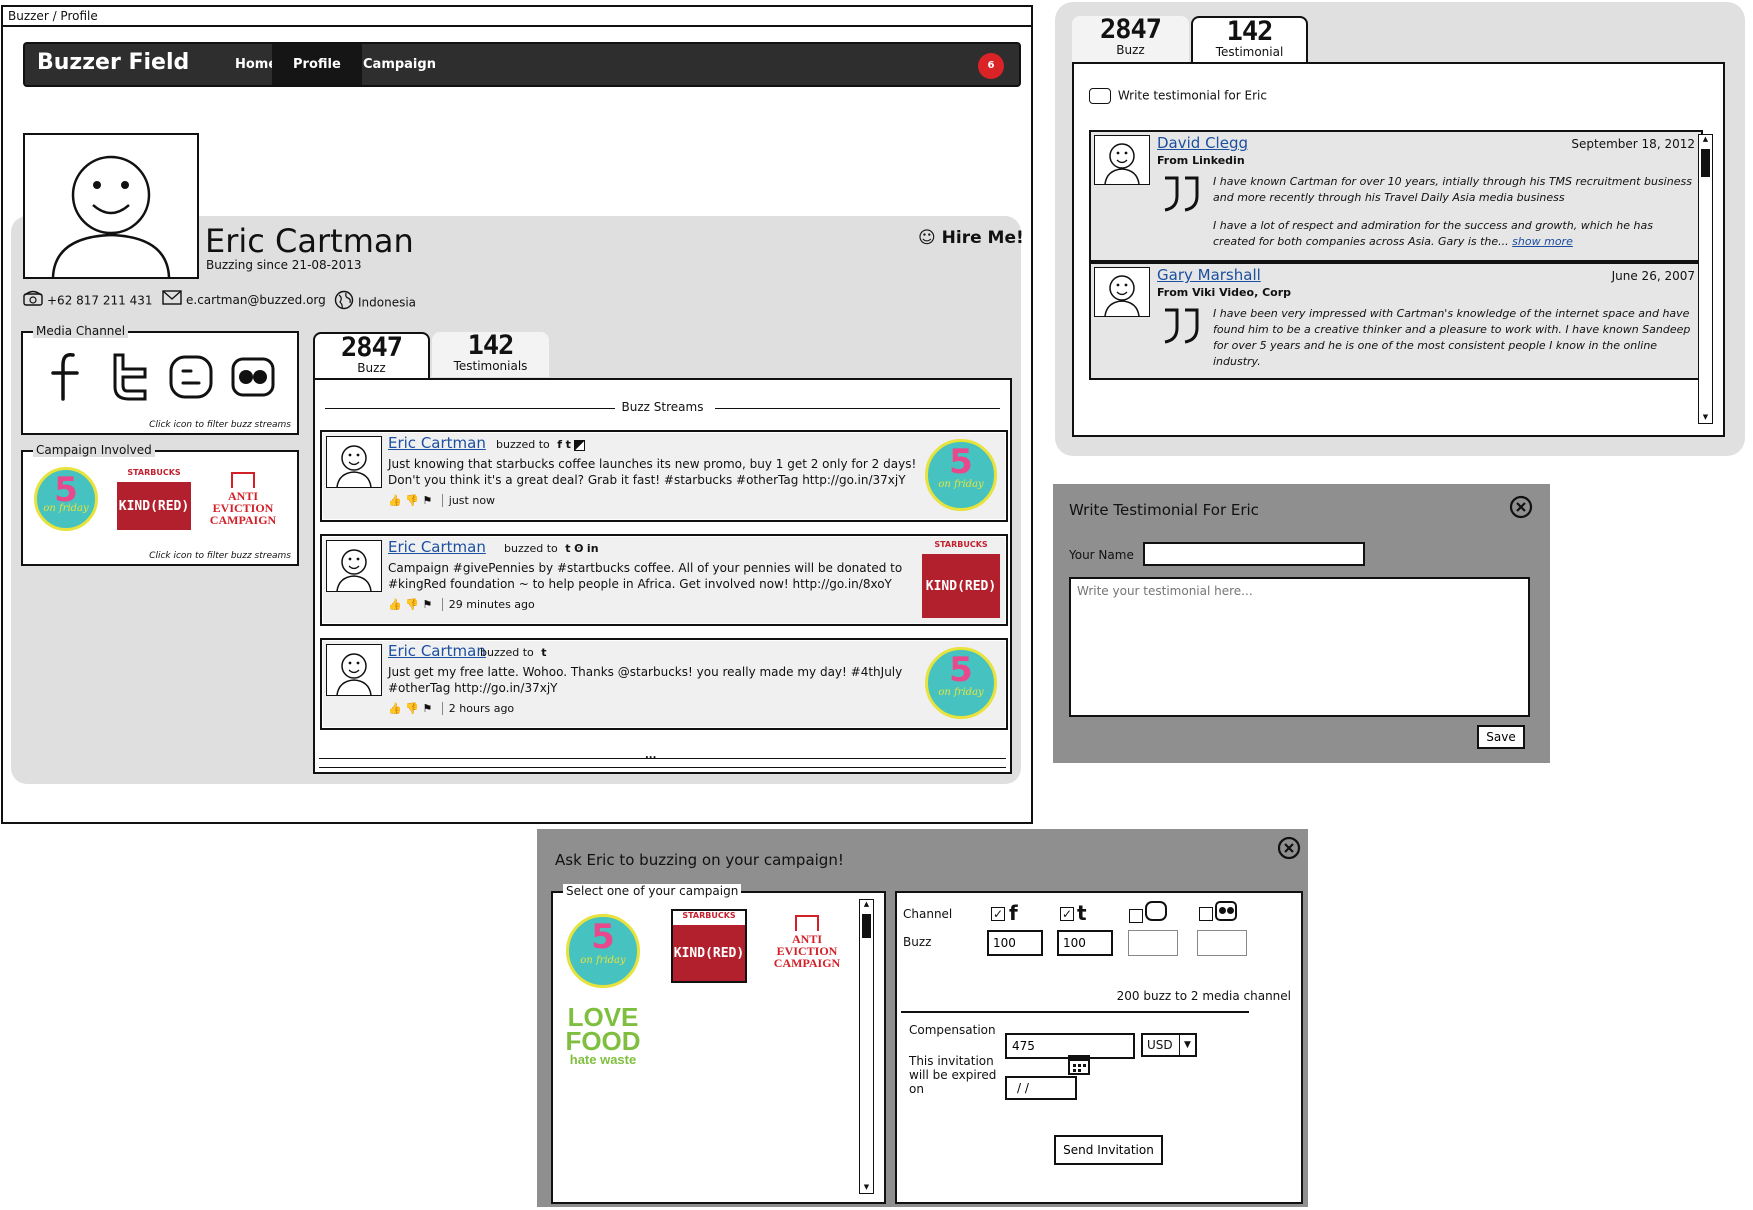  I want to click on anti-line-3: CAMPAIGN, so click(243, 520).